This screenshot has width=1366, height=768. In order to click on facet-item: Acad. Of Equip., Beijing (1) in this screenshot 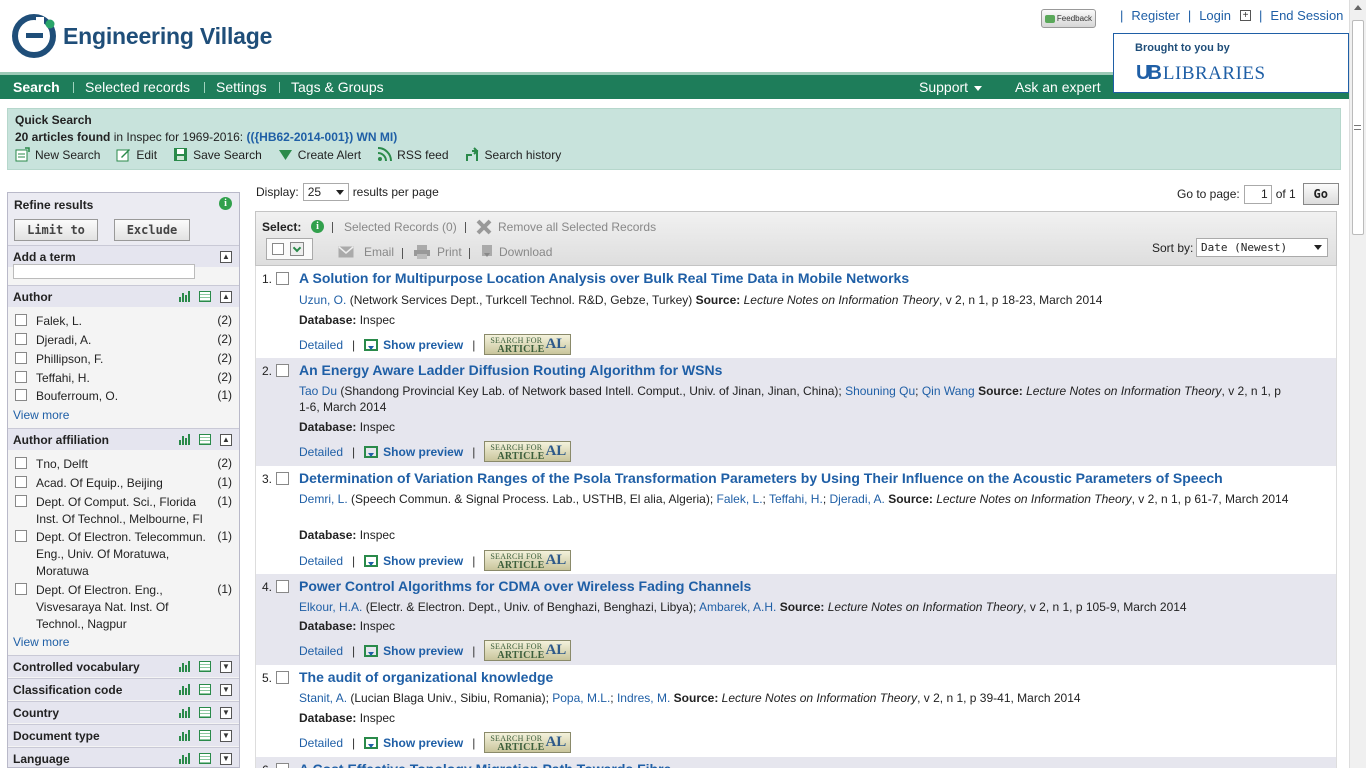, I will do `click(123, 483)`.